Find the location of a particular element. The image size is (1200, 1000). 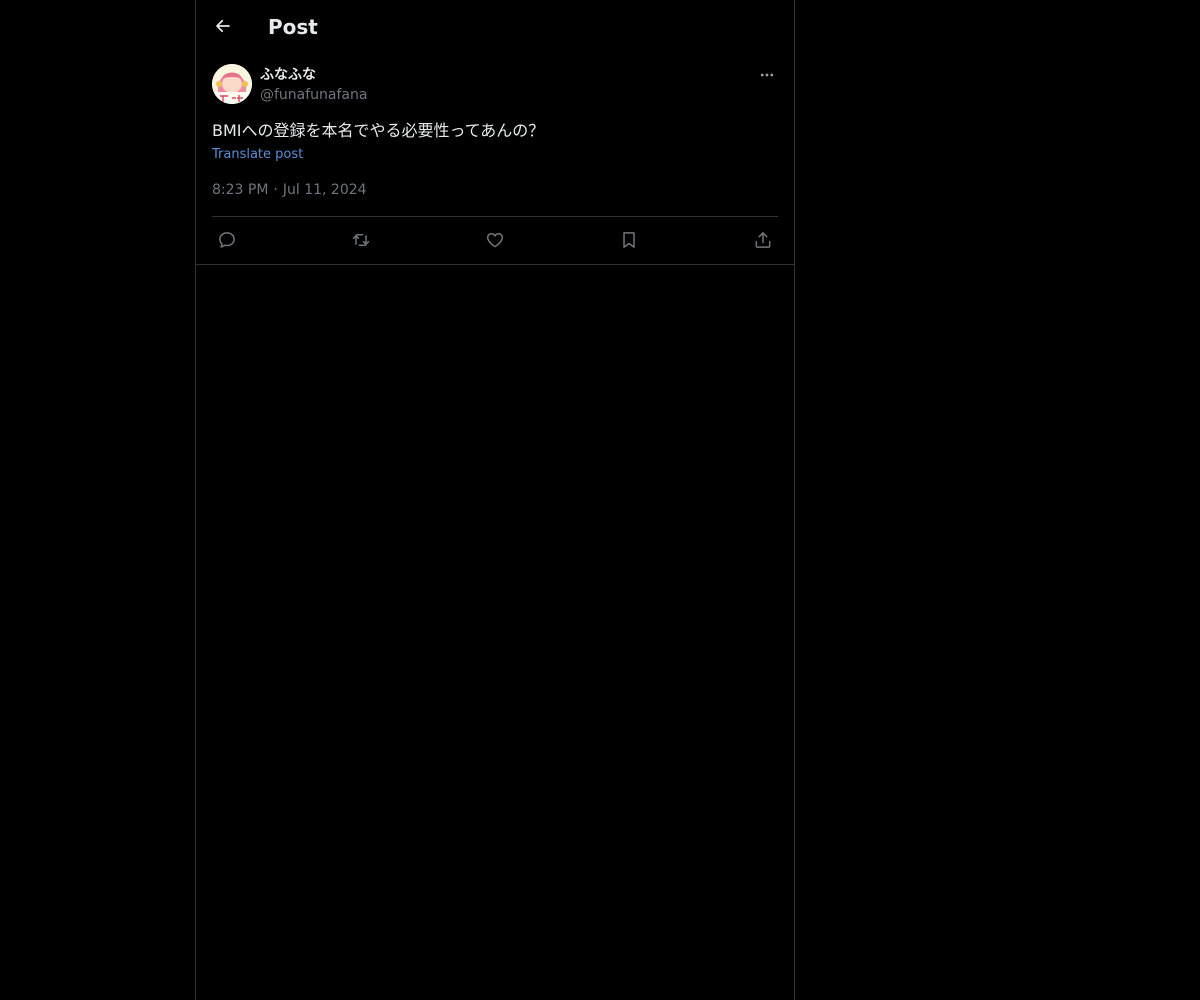

like-button is located at coordinates (495, 240).